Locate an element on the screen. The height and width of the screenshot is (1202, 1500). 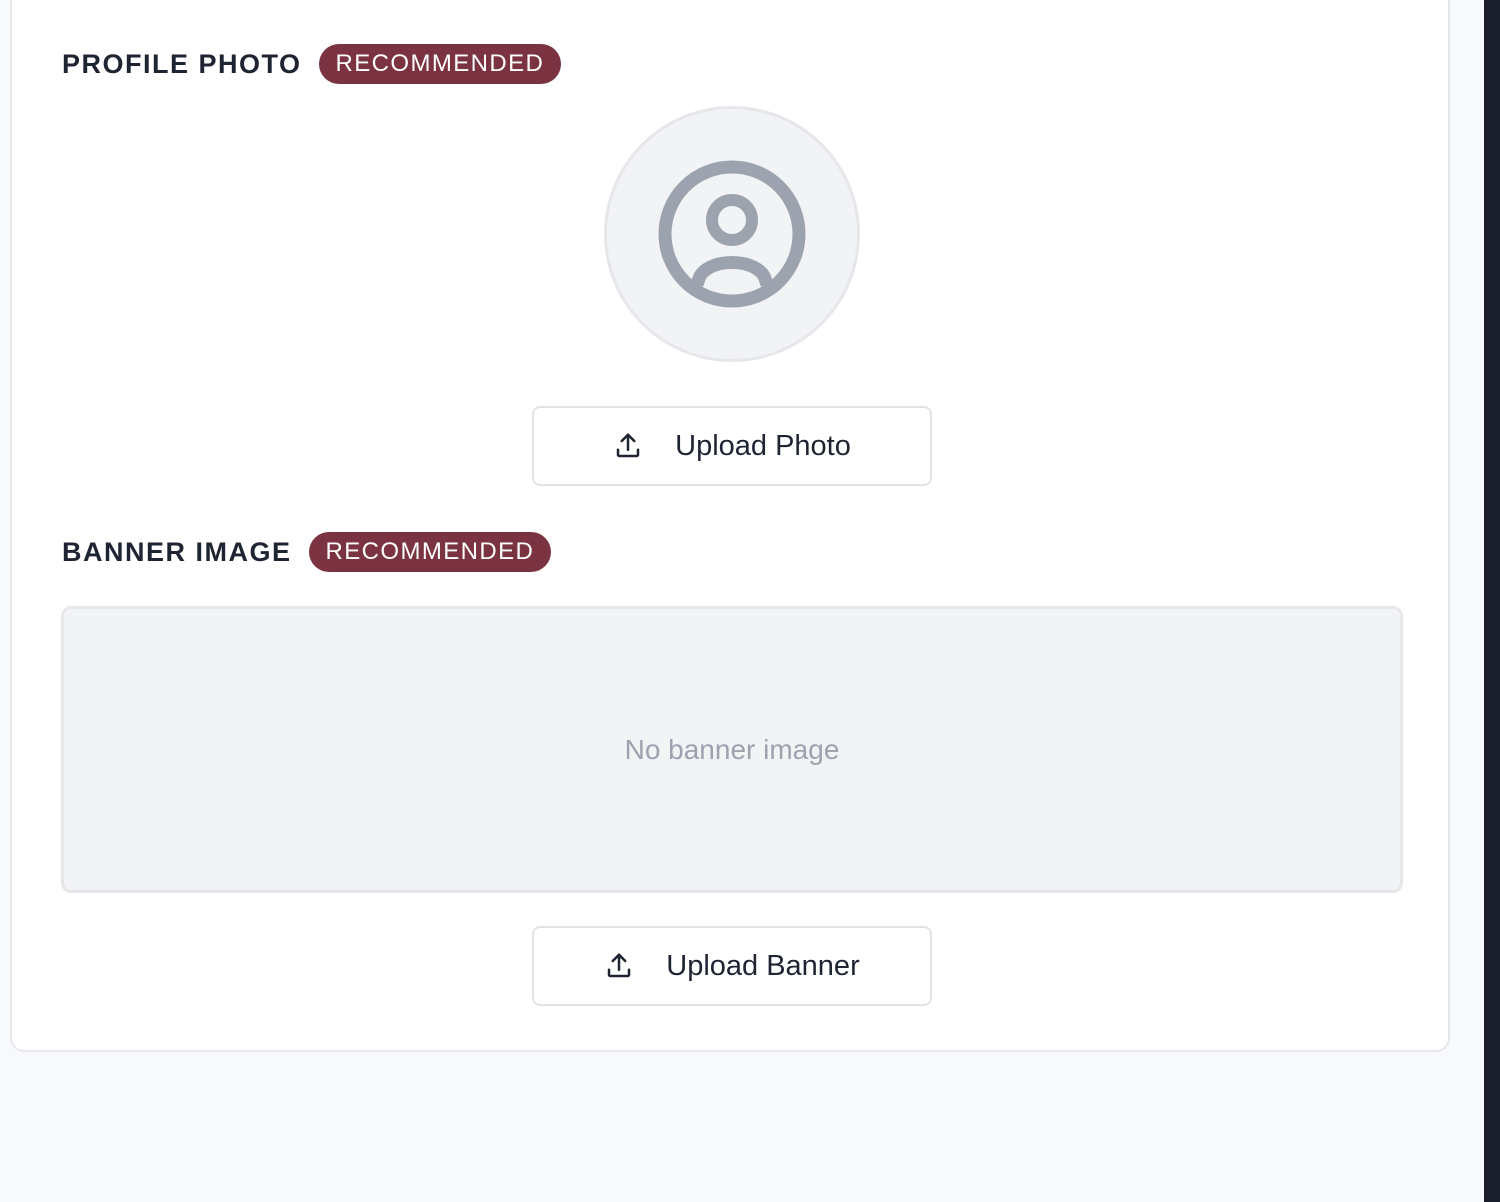
upload-photo-label: Upload Photo is located at coordinates (763, 445).